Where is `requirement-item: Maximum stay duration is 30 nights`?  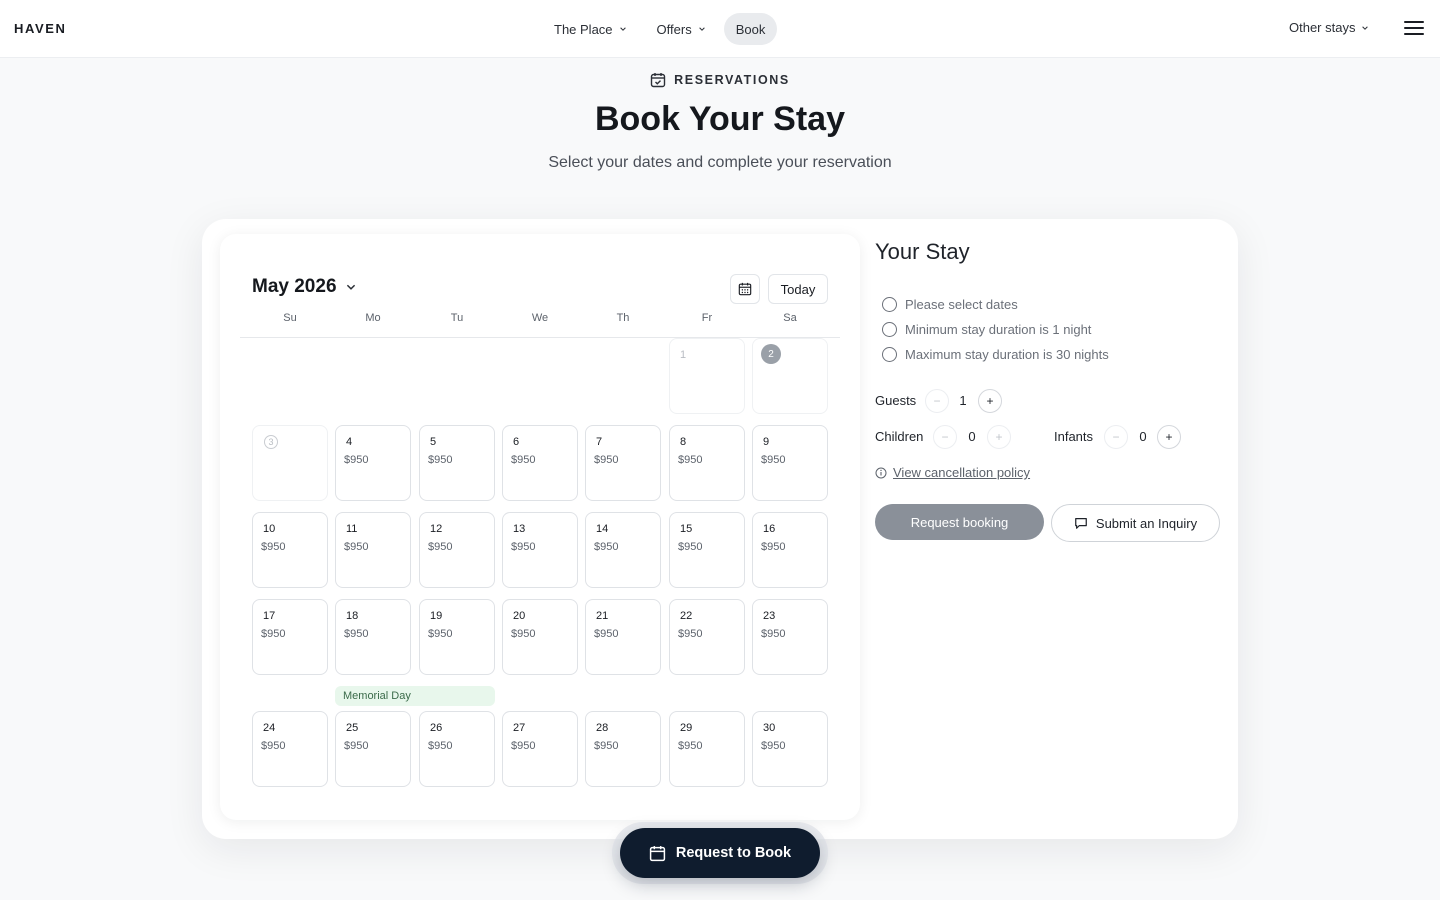 requirement-item: Maximum stay duration is 30 nights is located at coordinates (995, 354).